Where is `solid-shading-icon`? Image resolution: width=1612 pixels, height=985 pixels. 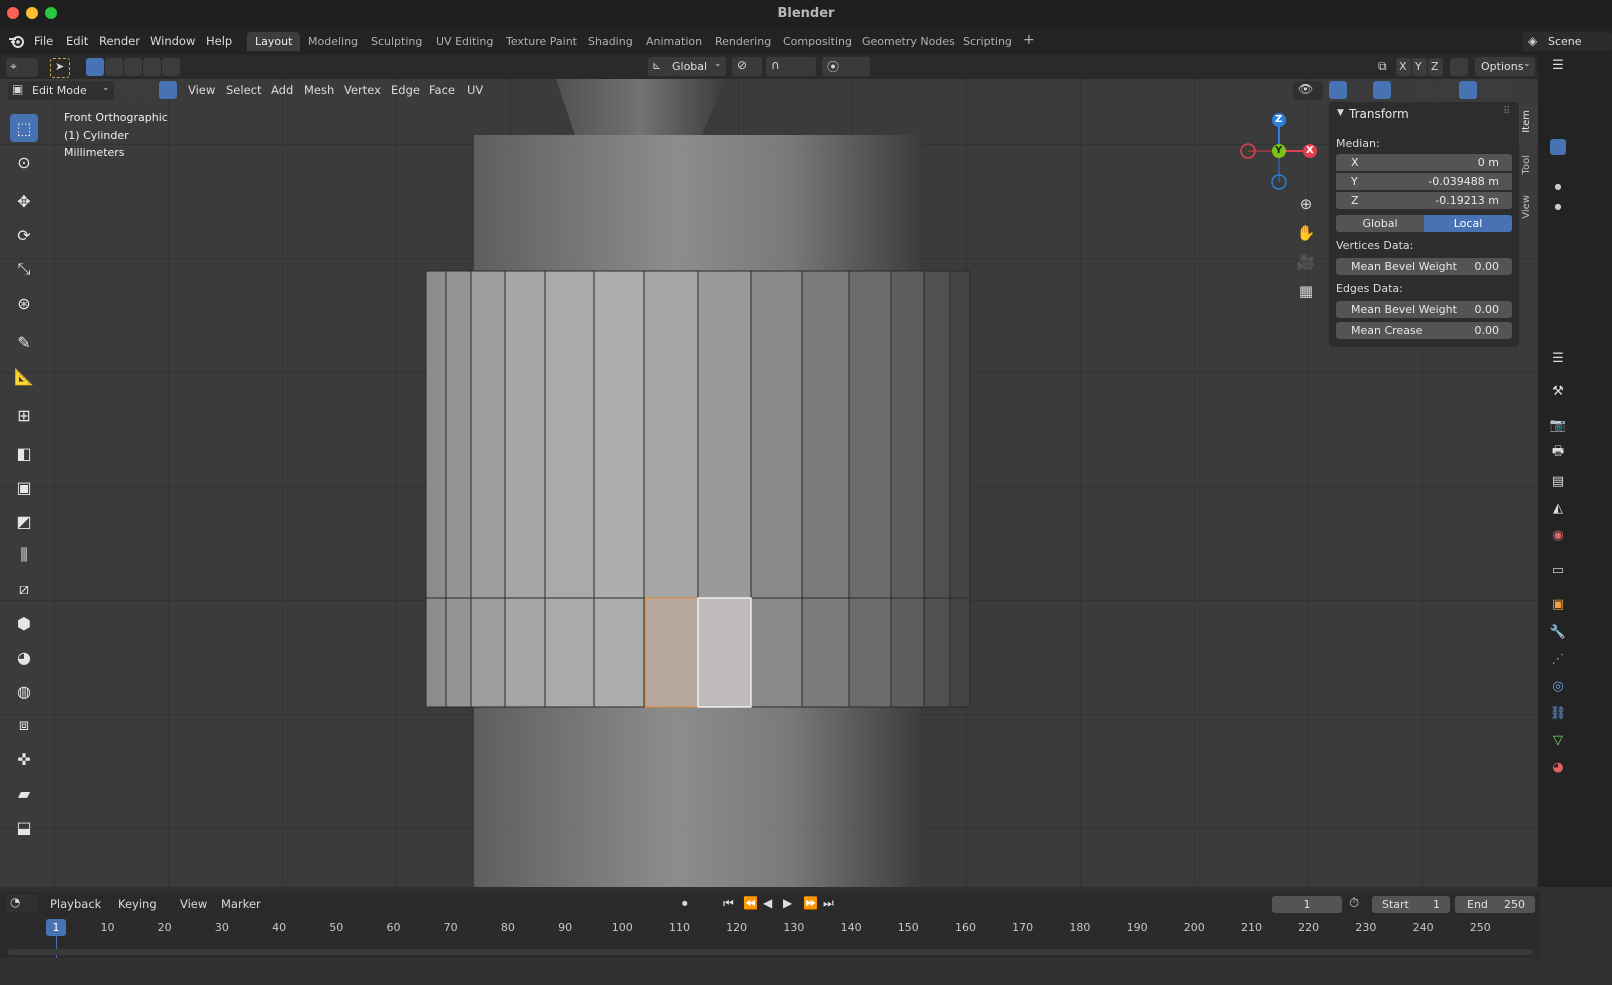
solid-shading-icon is located at coordinates (1468, 90).